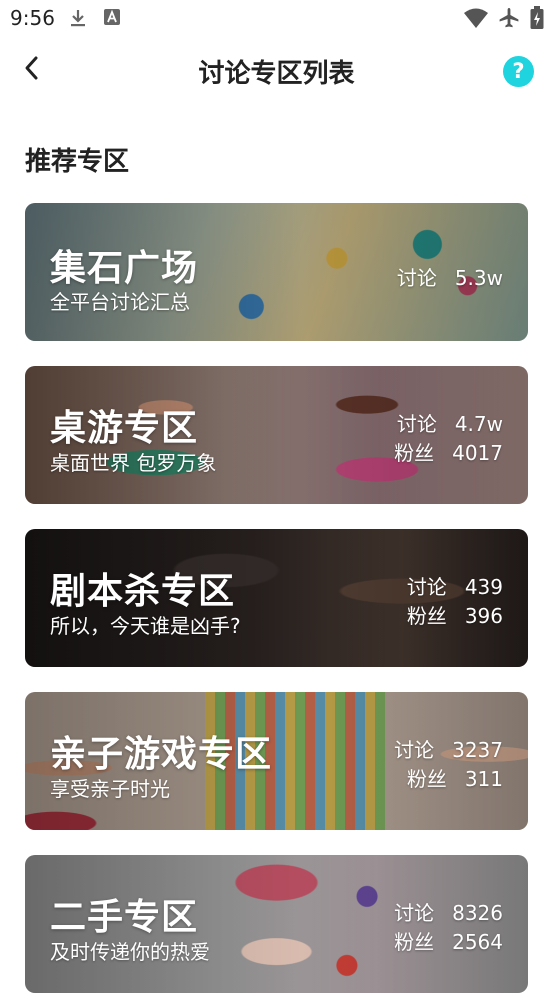 This screenshot has height=993, width=553. What do you see at coordinates (276, 272) in the screenshot?
I see `zone-card-square: 集石广场 全平台讨论汇总 讨论 5.3w` at bounding box center [276, 272].